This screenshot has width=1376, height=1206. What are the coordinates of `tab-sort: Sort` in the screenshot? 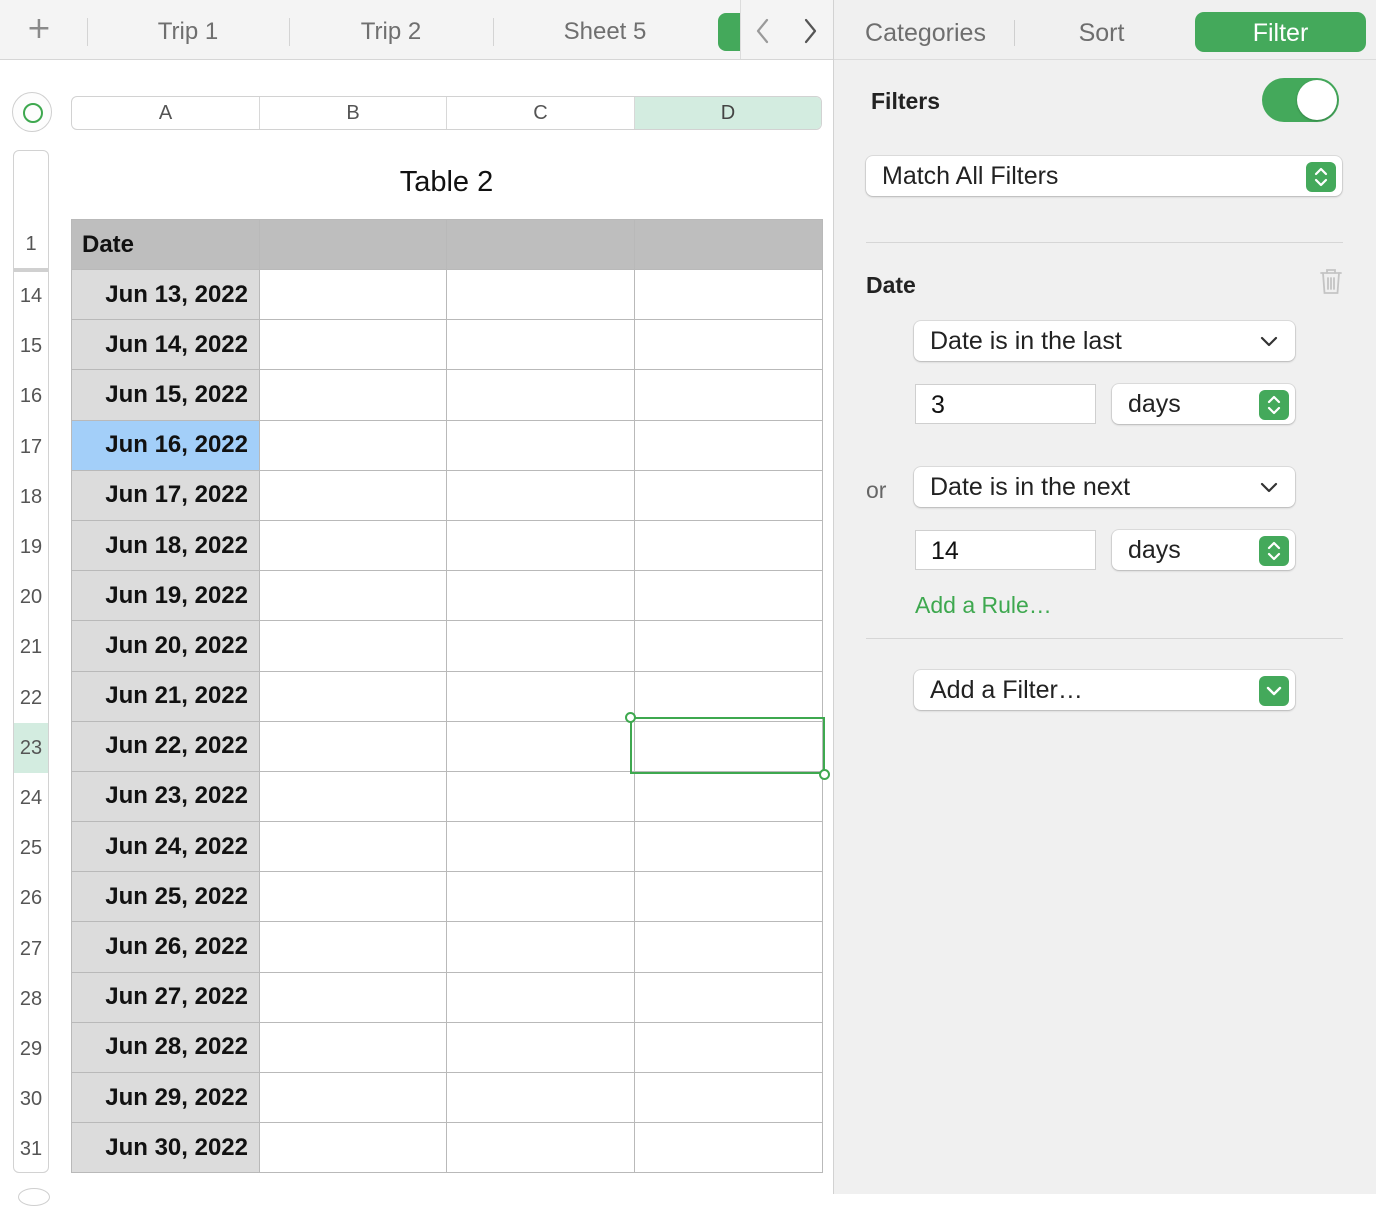 It's located at (1101, 32).